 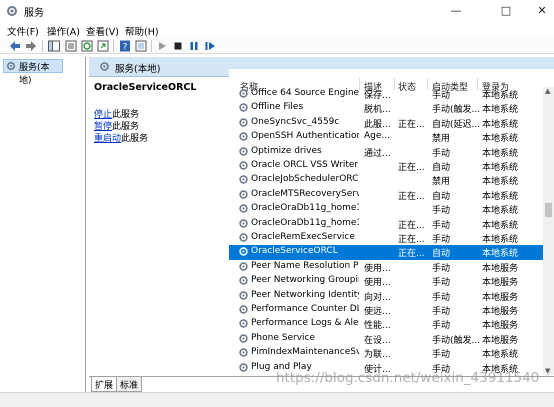 What do you see at coordinates (277, 107) in the screenshot?
I see `service-name: Offline Files` at bounding box center [277, 107].